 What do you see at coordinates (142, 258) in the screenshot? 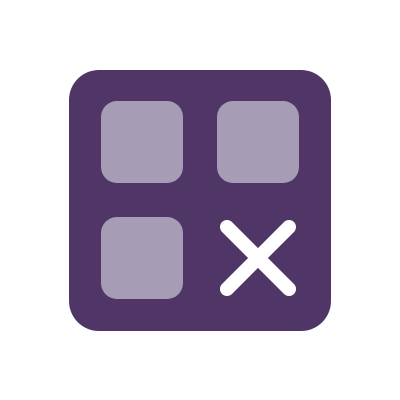
I see `tile-bottom-left` at bounding box center [142, 258].